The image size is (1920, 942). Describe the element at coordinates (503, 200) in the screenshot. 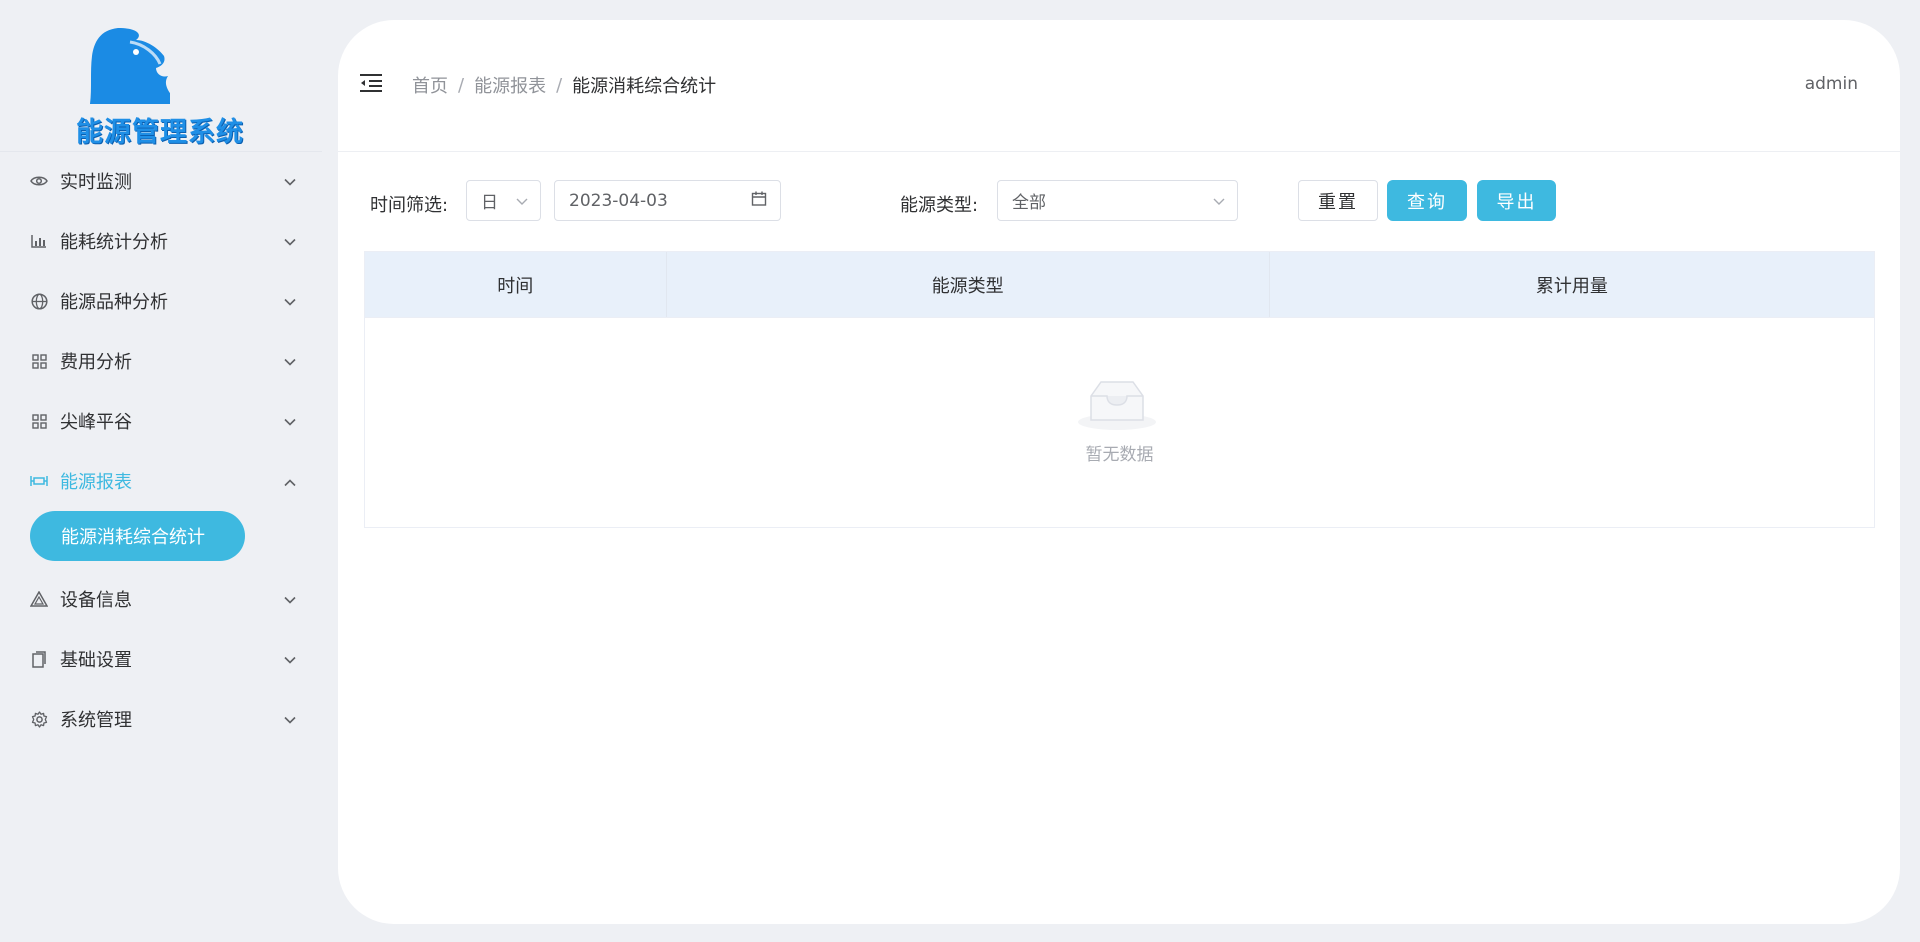

I see `period-select: 日` at that location.